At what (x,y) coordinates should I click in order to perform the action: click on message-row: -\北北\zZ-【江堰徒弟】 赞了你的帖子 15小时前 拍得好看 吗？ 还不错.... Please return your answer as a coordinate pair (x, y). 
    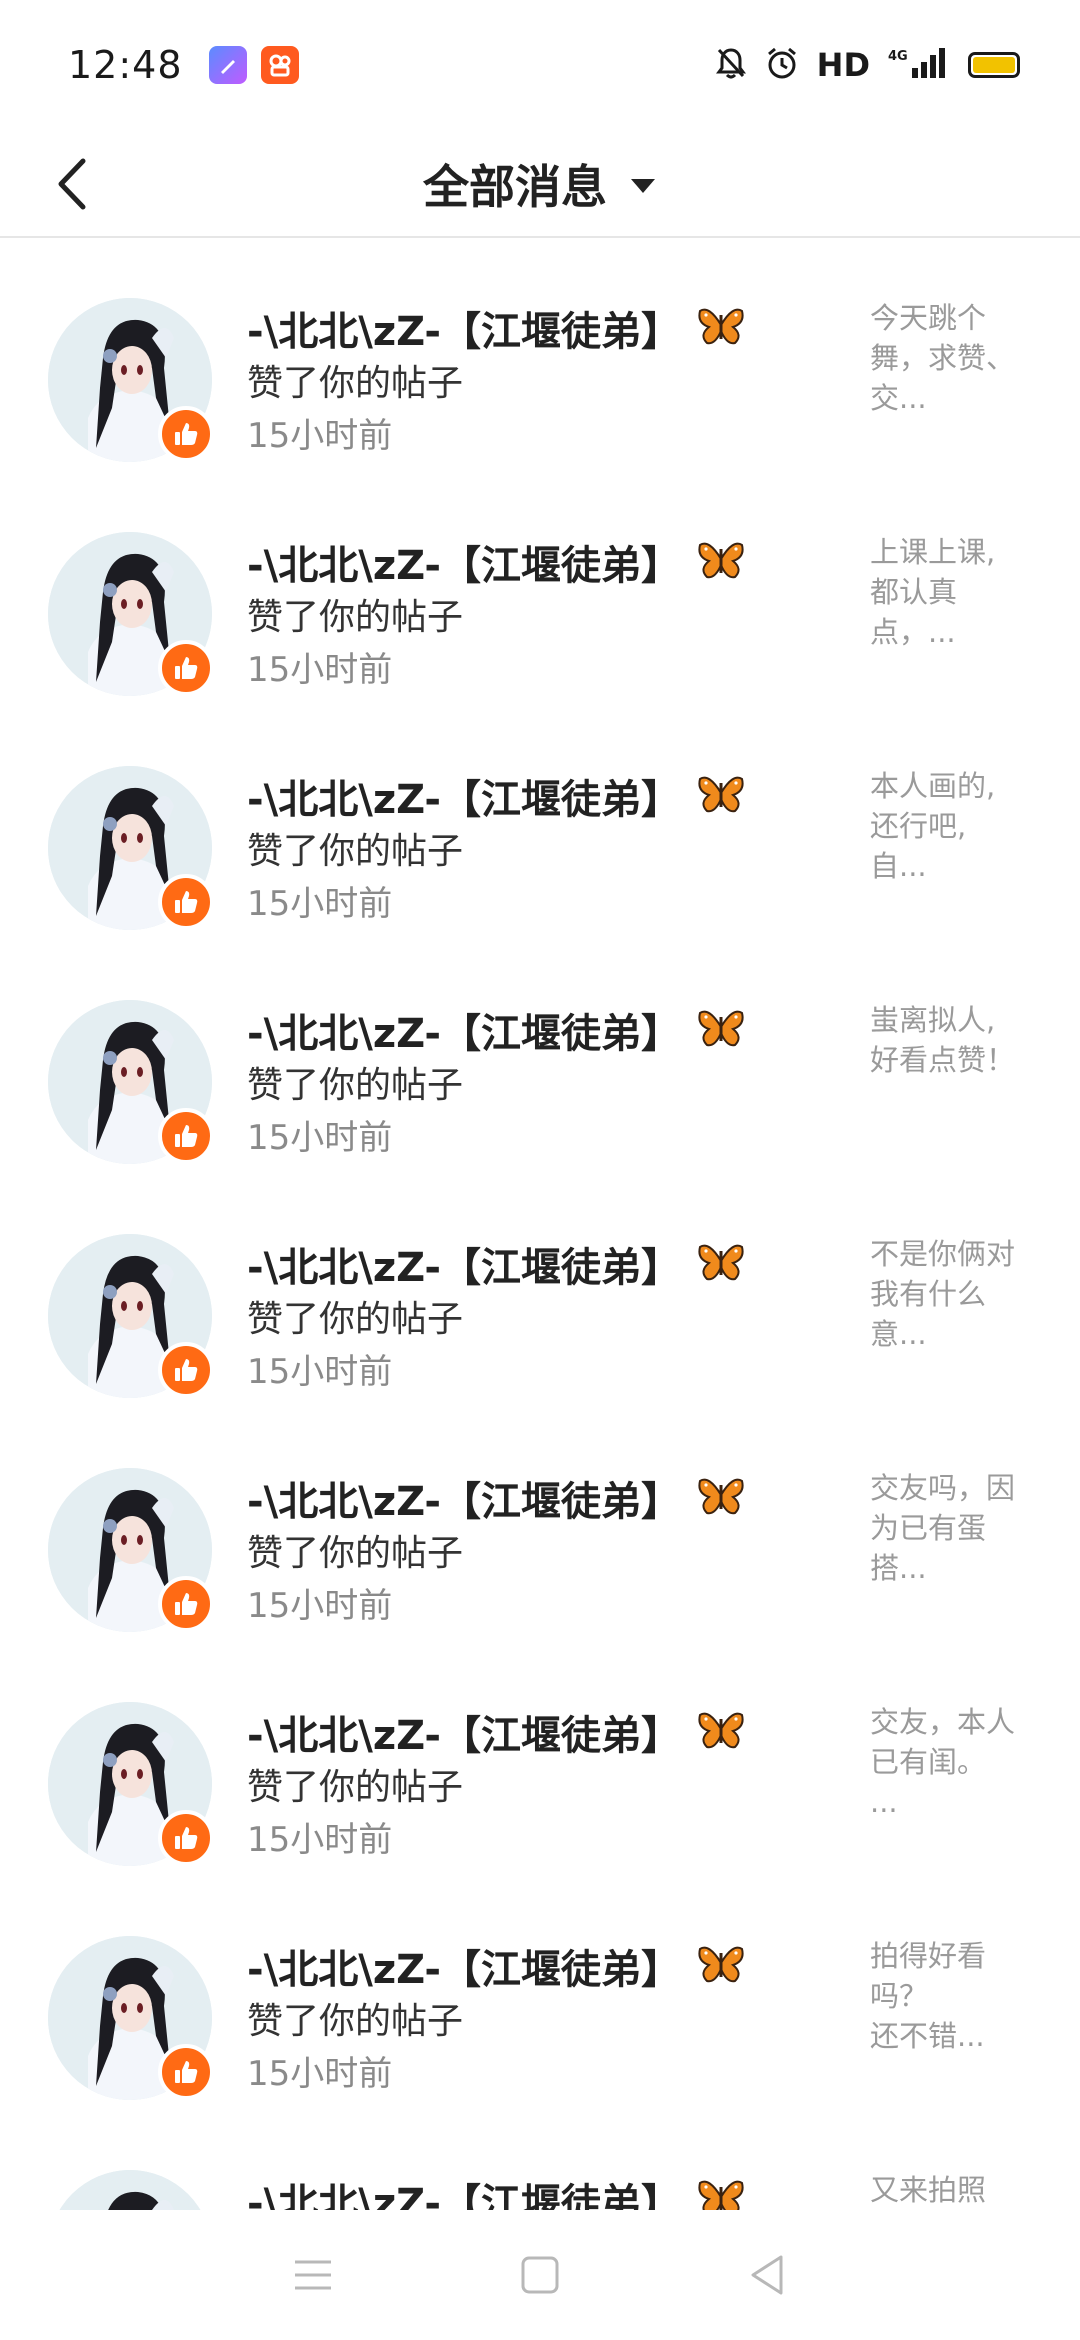
    Looking at the image, I should click on (540, 1995).